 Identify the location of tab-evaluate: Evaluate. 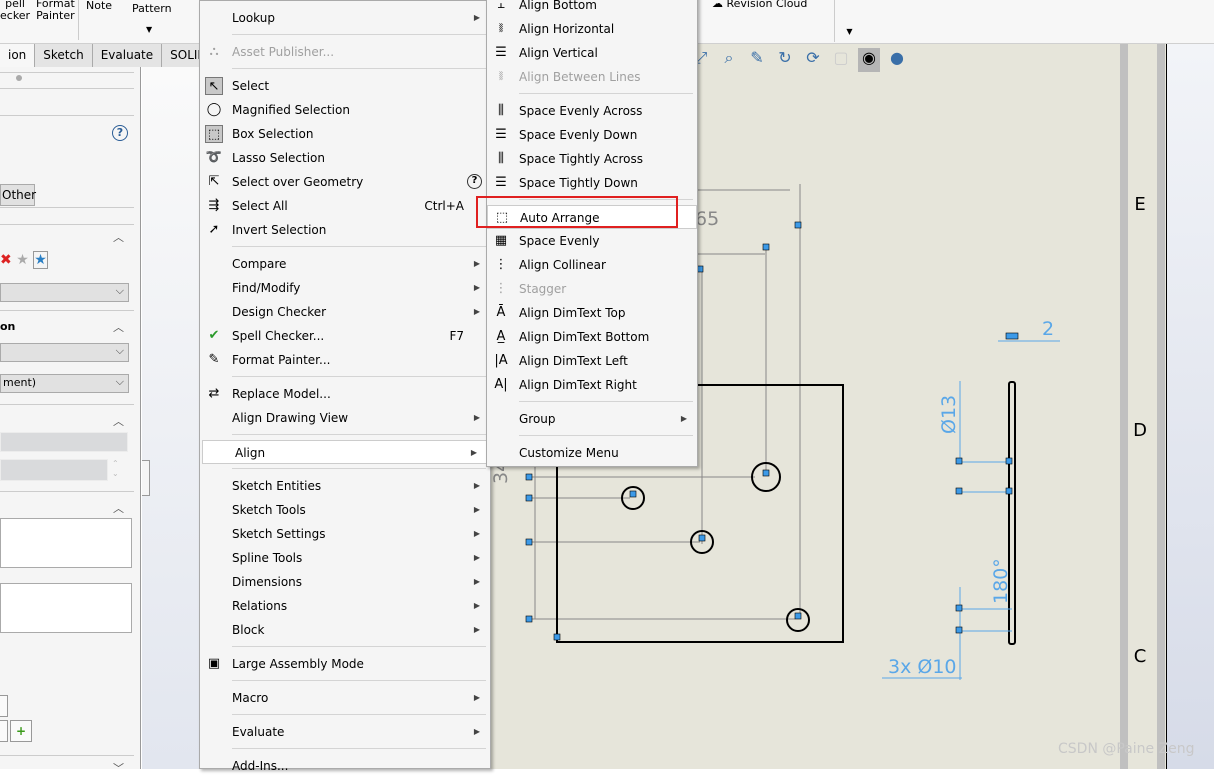
(127, 55).